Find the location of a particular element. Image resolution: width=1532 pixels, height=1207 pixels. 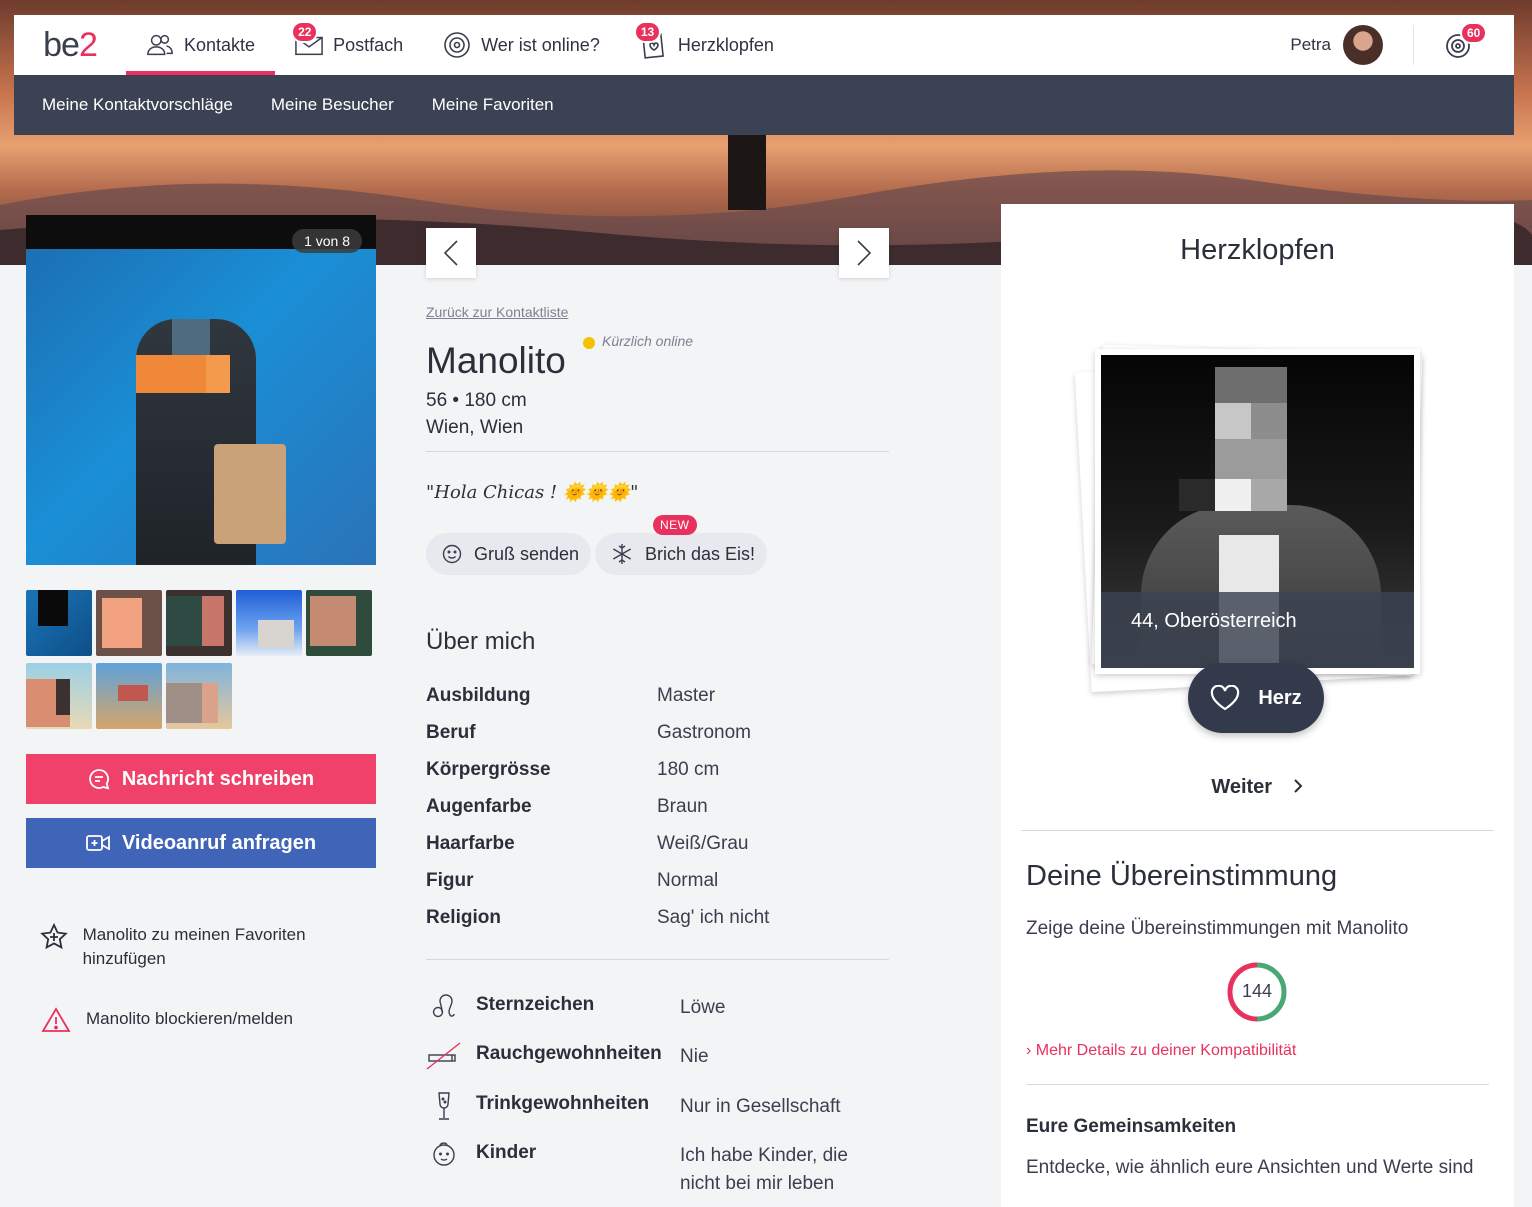

photo-counter: 1 von 8 is located at coordinates (327, 241).